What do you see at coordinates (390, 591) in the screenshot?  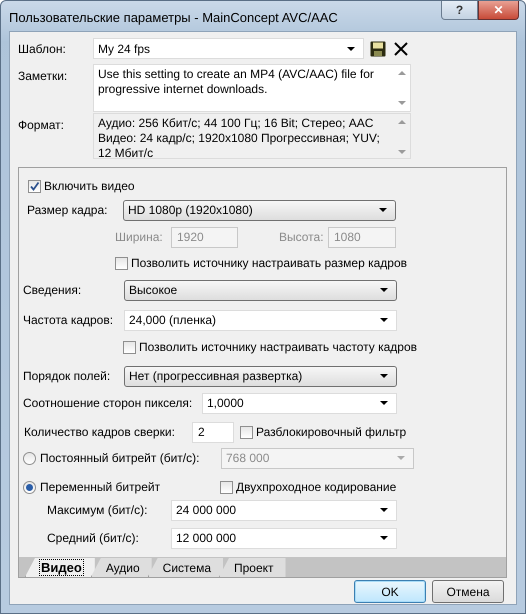 I see `ok-button: OK` at bounding box center [390, 591].